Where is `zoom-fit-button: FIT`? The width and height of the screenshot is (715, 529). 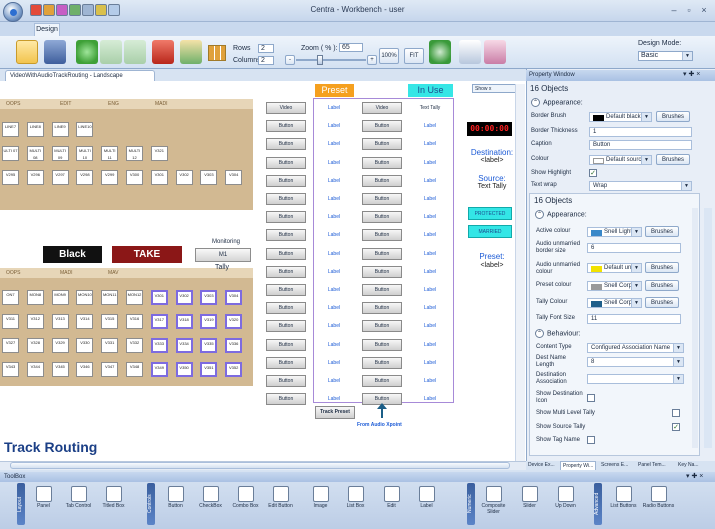
zoom-fit-button: FIT is located at coordinates (414, 56).